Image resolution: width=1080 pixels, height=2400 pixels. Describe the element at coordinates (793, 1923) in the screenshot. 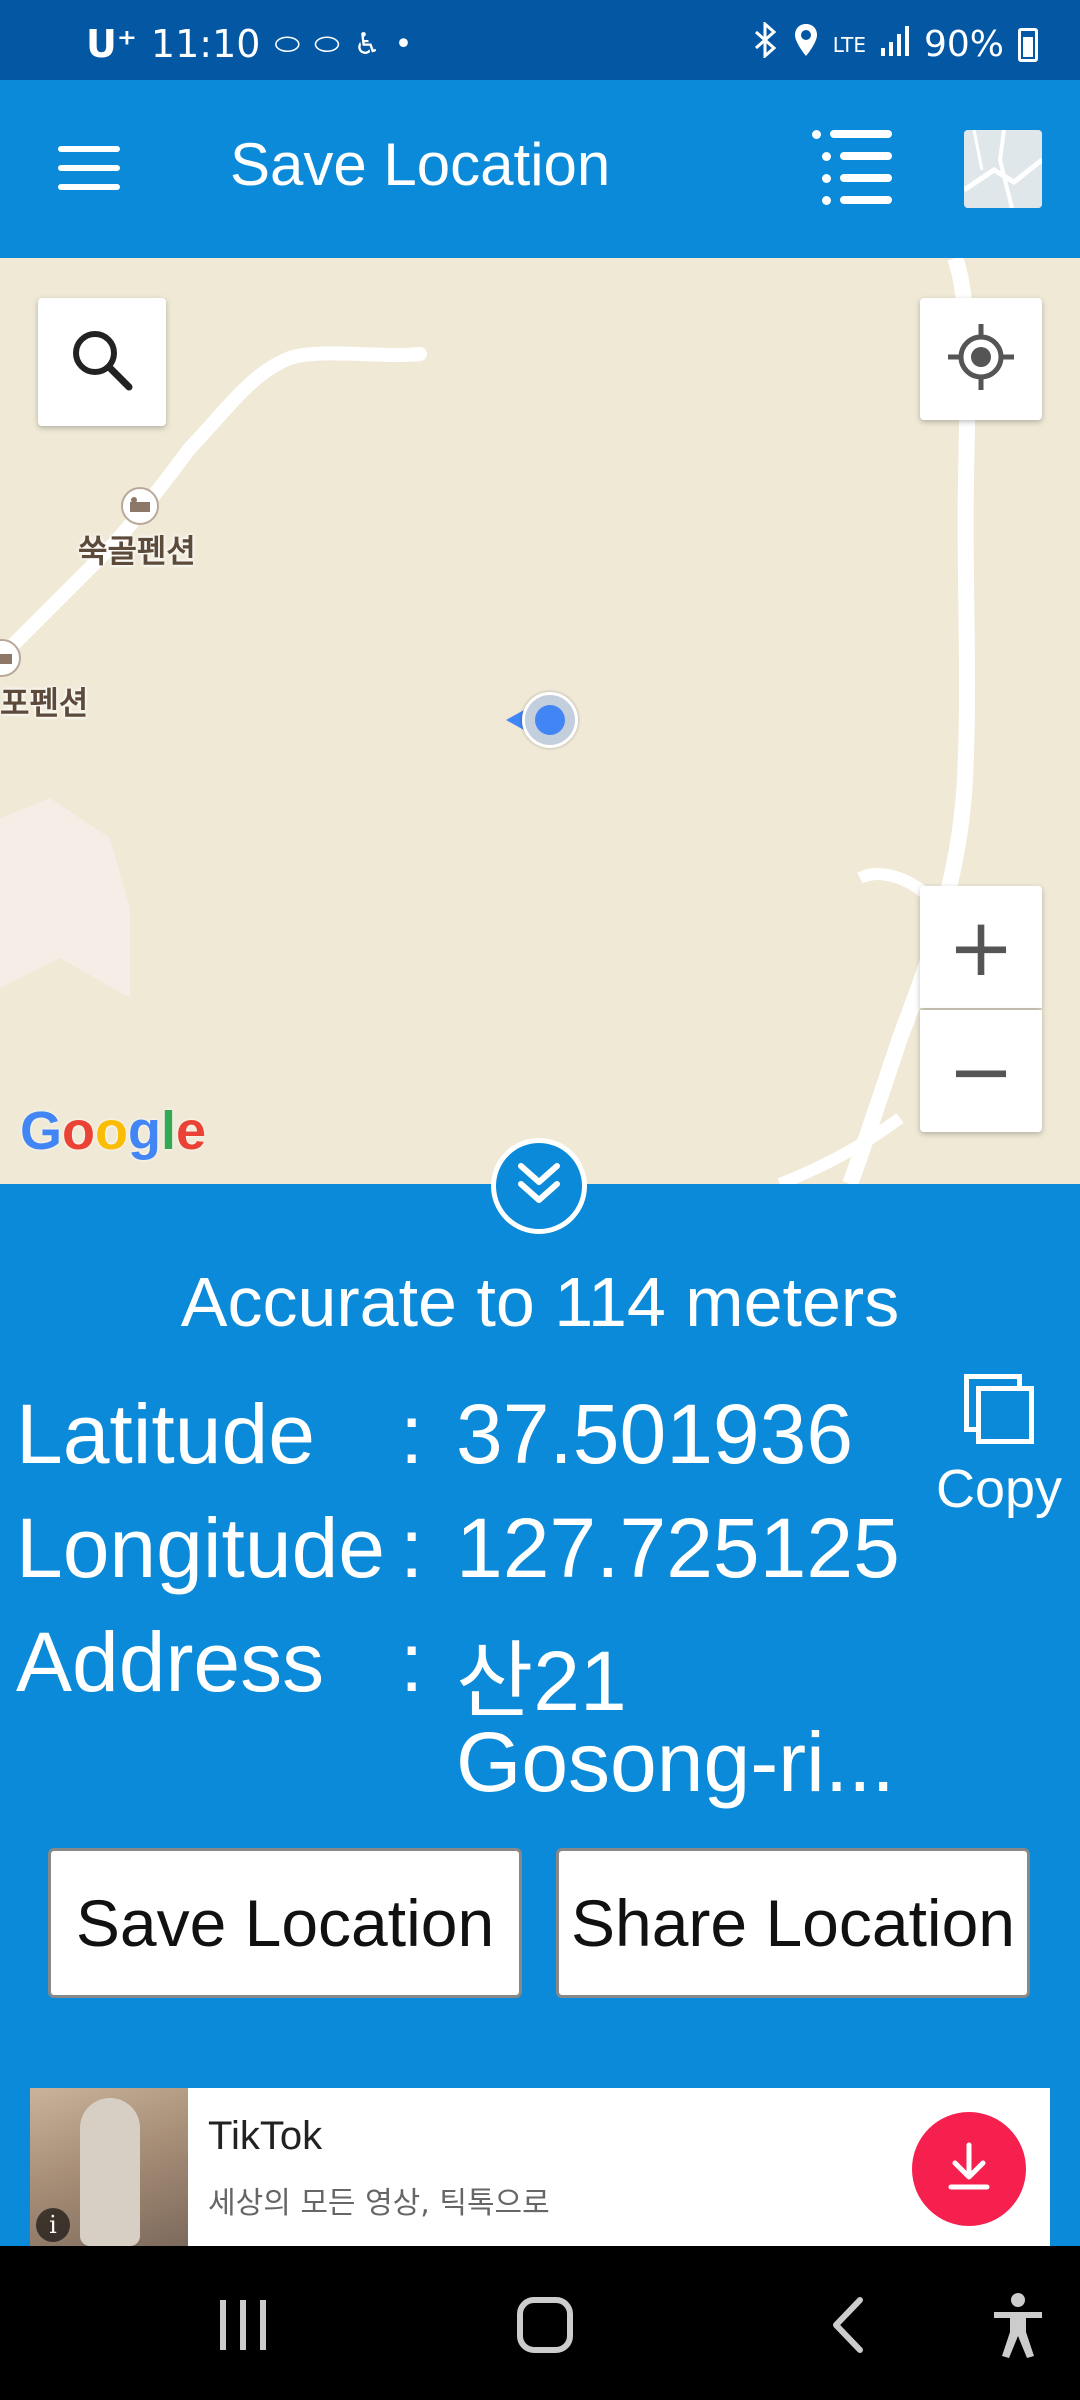

I see `share-location-button: Share Location` at that location.